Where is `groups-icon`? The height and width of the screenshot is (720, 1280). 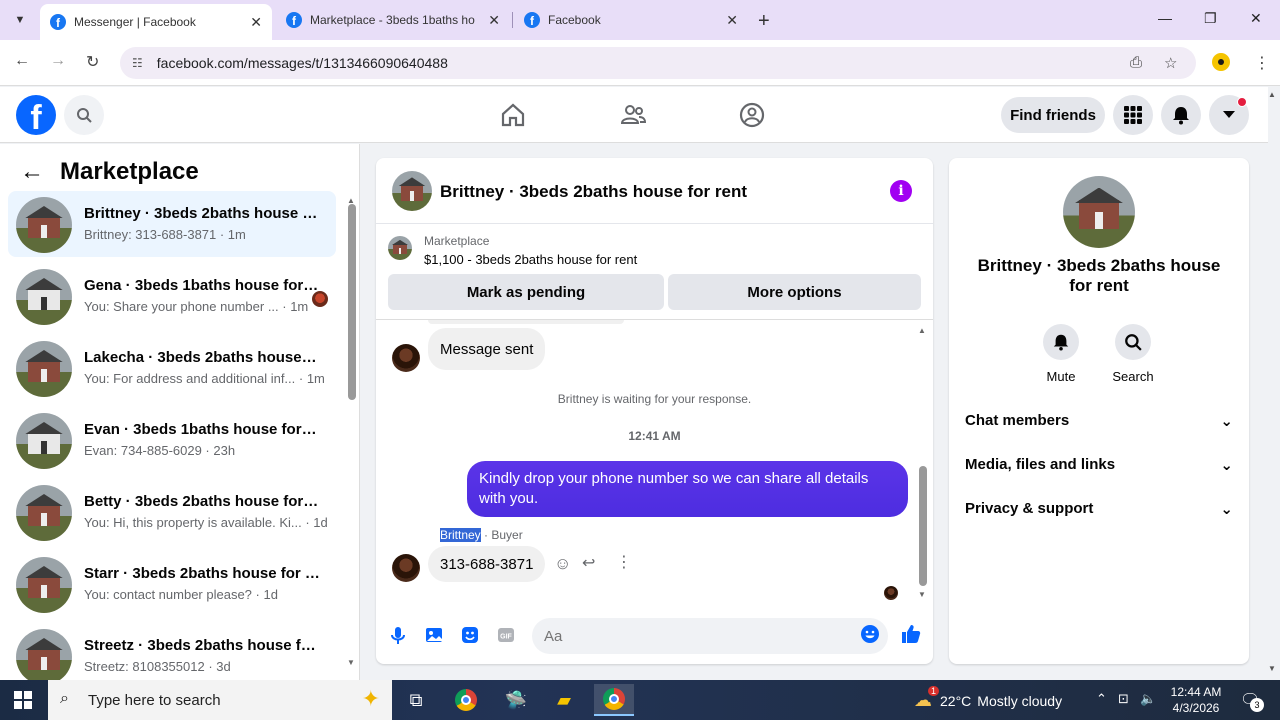 groups-icon is located at coordinates (752, 115).